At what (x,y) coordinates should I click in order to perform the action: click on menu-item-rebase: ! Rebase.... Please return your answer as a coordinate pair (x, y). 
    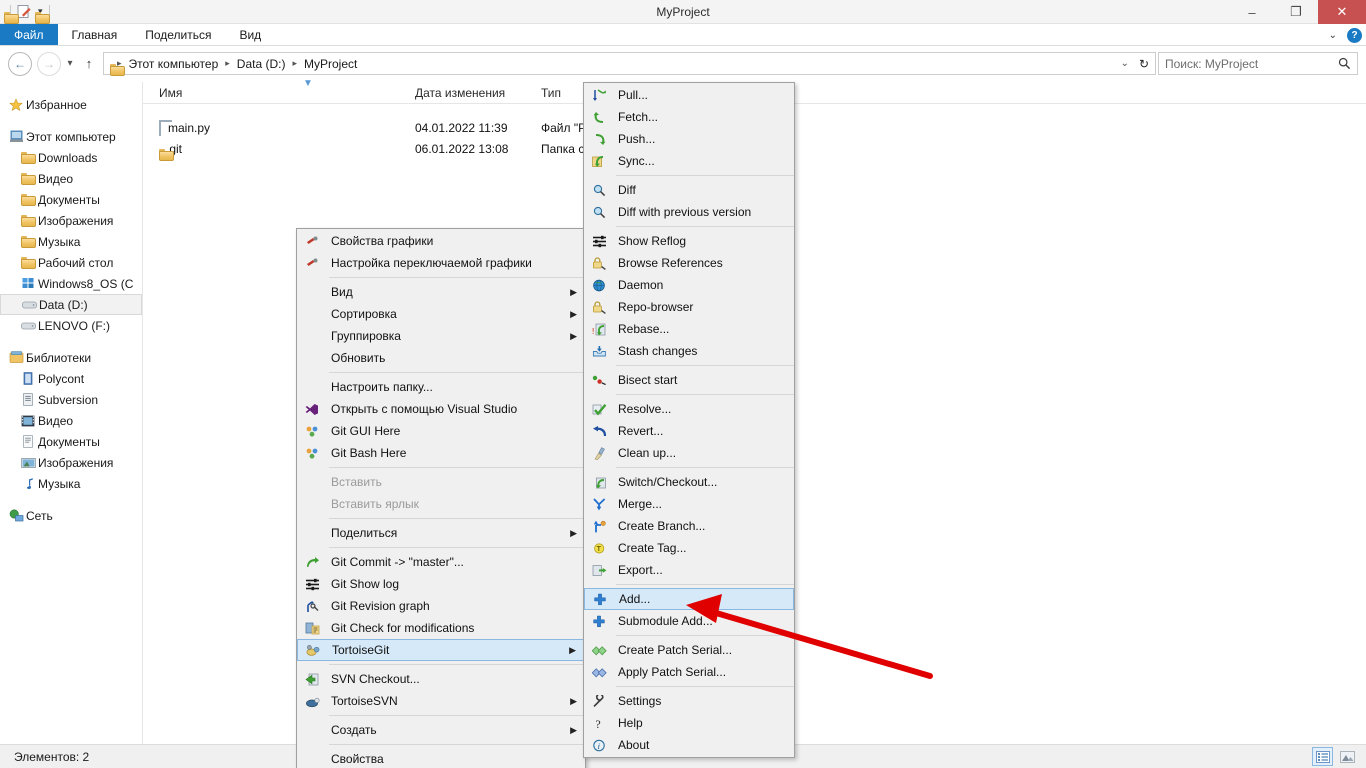
    Looking at the image, I should click on (689, 329).